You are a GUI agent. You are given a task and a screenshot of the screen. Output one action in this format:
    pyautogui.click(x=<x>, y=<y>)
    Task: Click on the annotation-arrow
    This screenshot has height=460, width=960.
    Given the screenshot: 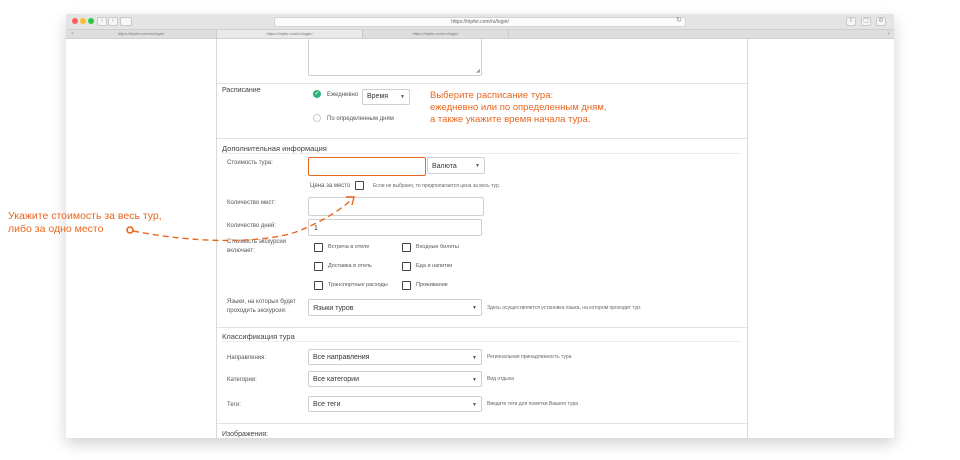 What is the action you would take?
    pyautogui.click(x=240, y=219)
    